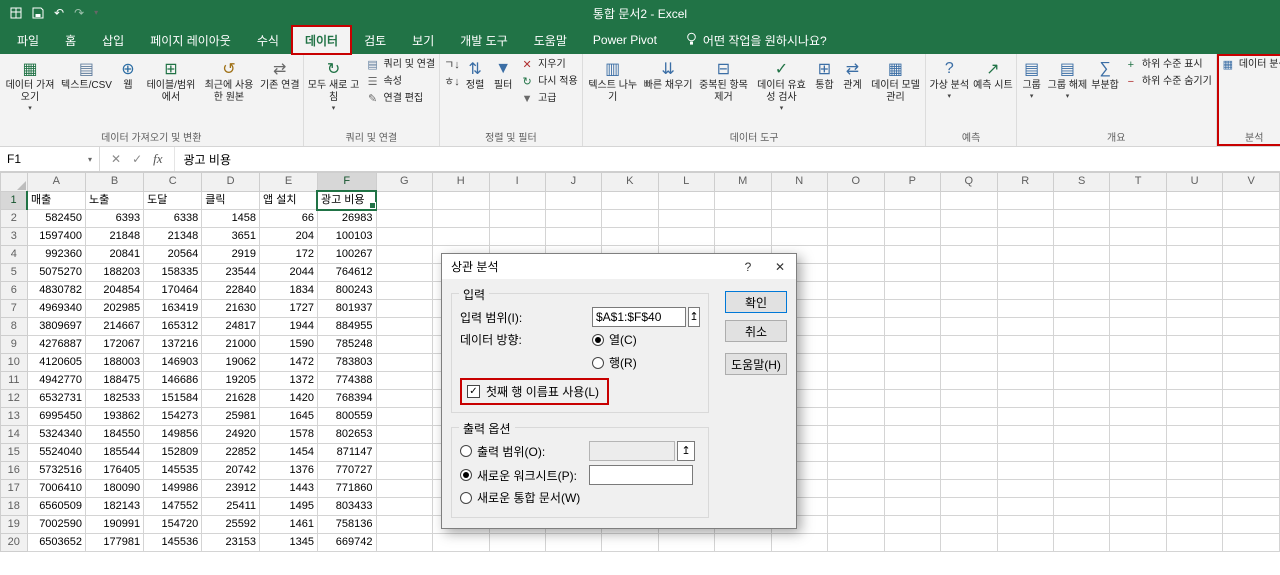 This screenshot has height=575, width=1280. What do you see at coordinates (1025, 524) in the screenshot?
I see `cell-R19` at bounding box center [1025, 524].